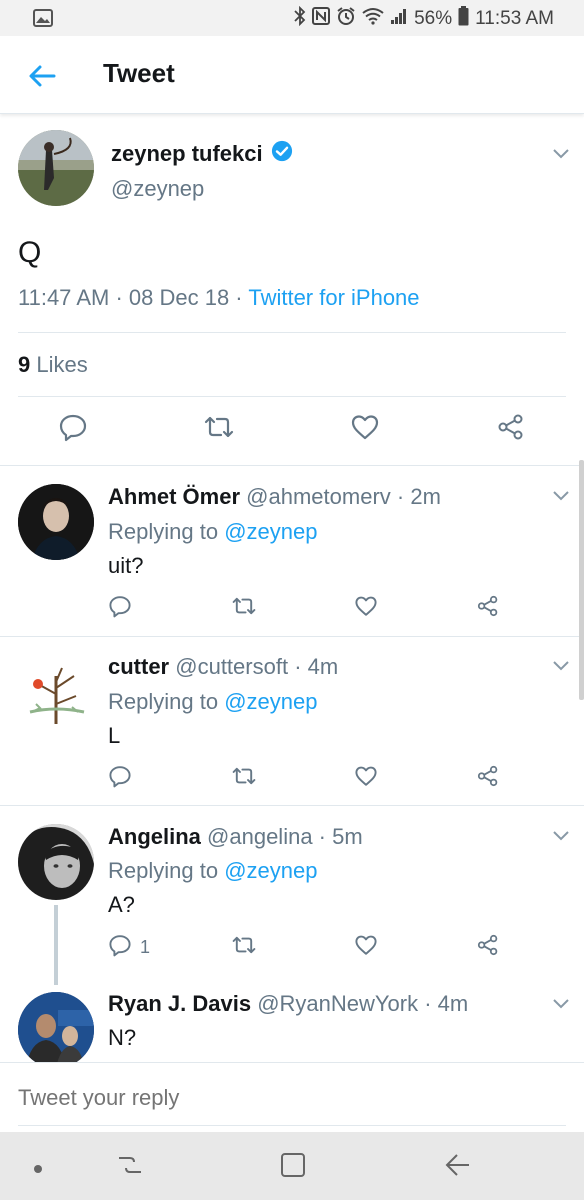 This screenshot has width=584, height=1200. What do you see at coordinates (260, 836) in the screenshot?
I see `reply-author-handle: @angelina` at bounding box center [260, 836].